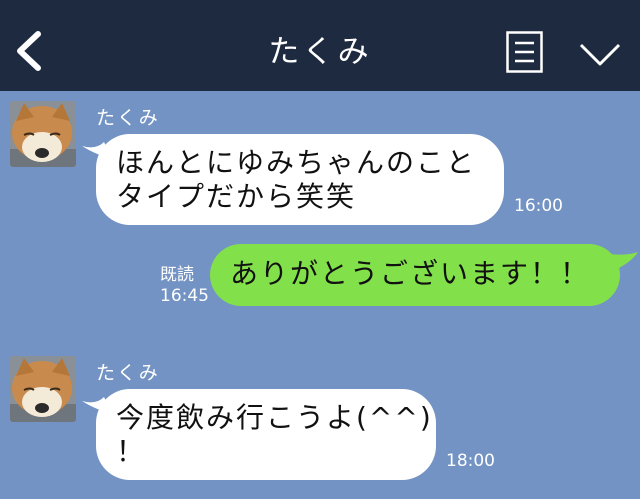 Image resolution: width=640 pixels, height=499 pixels. I want to click on message-bubble-incoming: ほんとにゆみちゃんのこと タイプだから笑笑, so click(300, 179).